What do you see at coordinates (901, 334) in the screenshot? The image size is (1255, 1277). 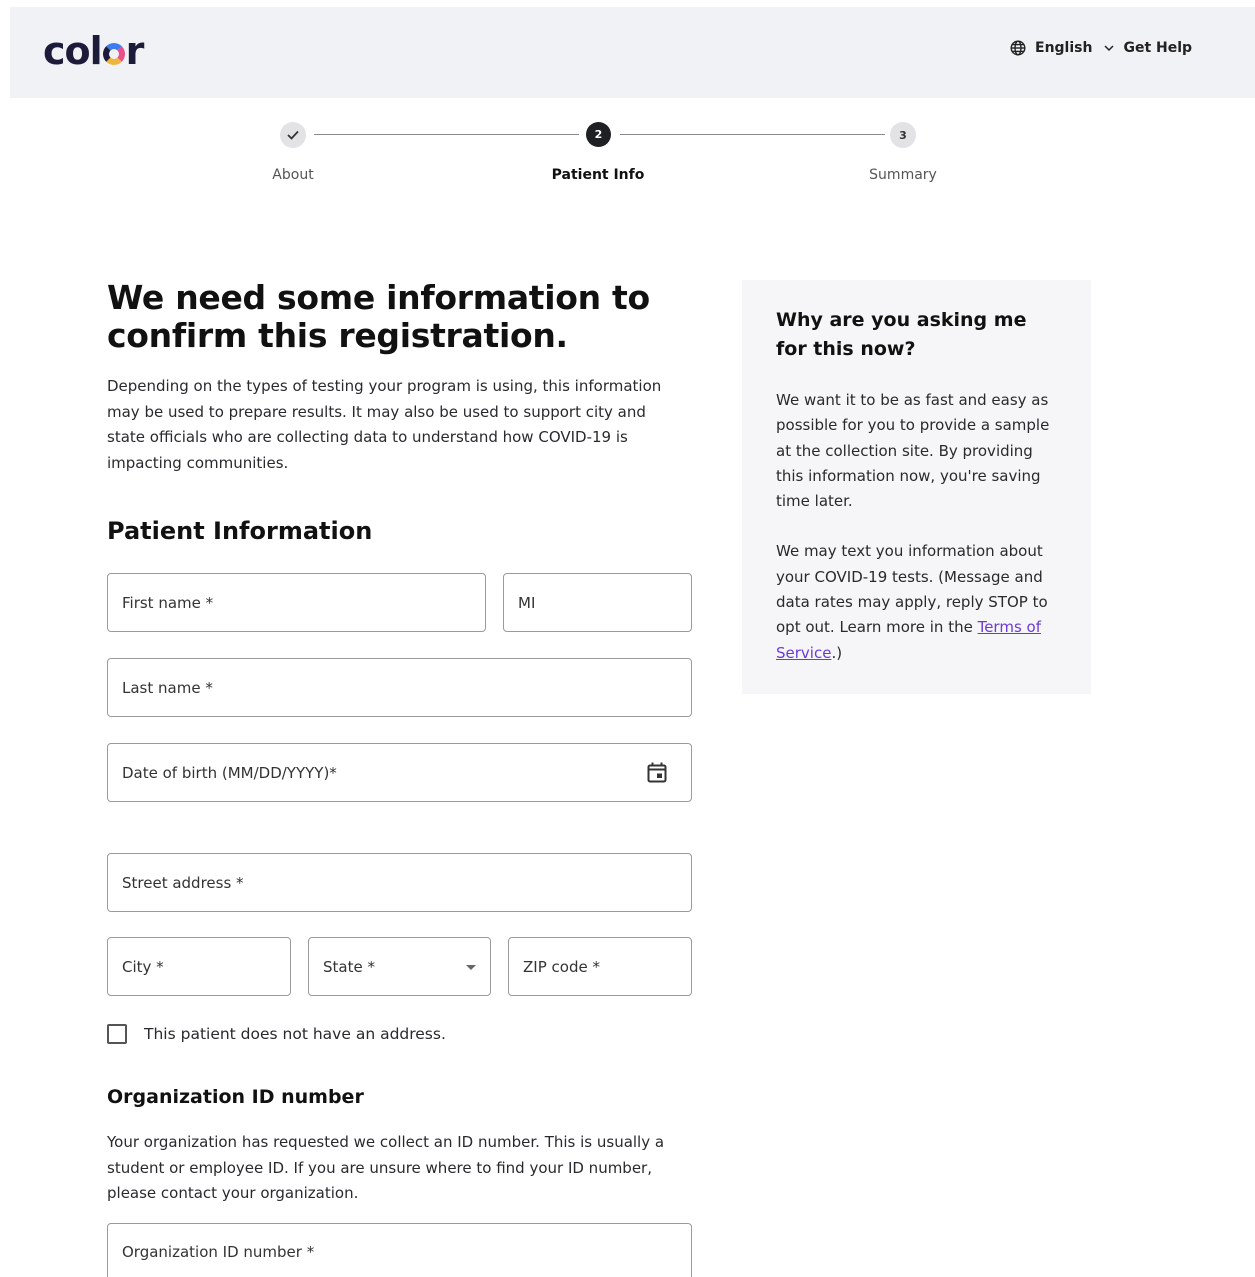 I see `why-asking-title: Why are you asking me for this now?` at bounding box center [901, 334].